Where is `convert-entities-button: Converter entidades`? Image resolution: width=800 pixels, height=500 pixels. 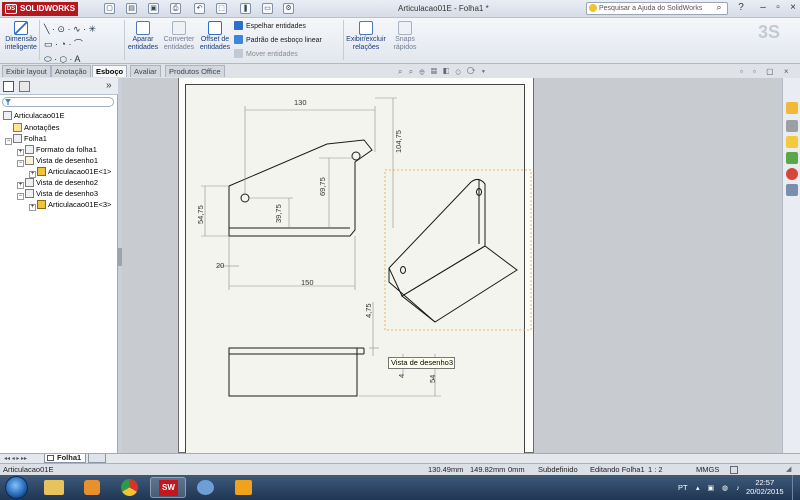 convert-entities-button: Converter entidades is located at coordinates (179, 36).